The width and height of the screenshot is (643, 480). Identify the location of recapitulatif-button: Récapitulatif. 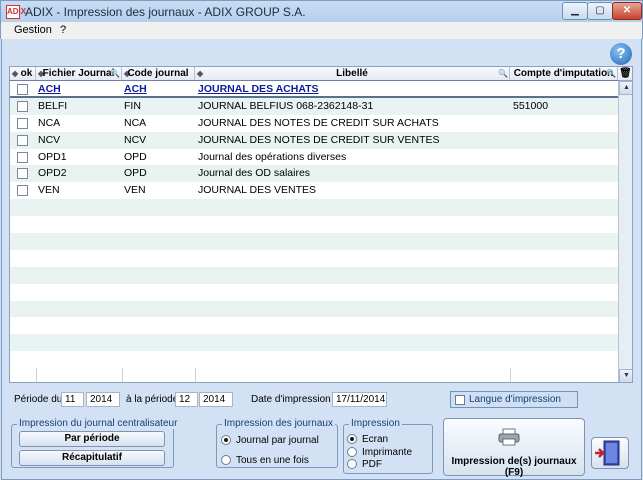
(92, 458).